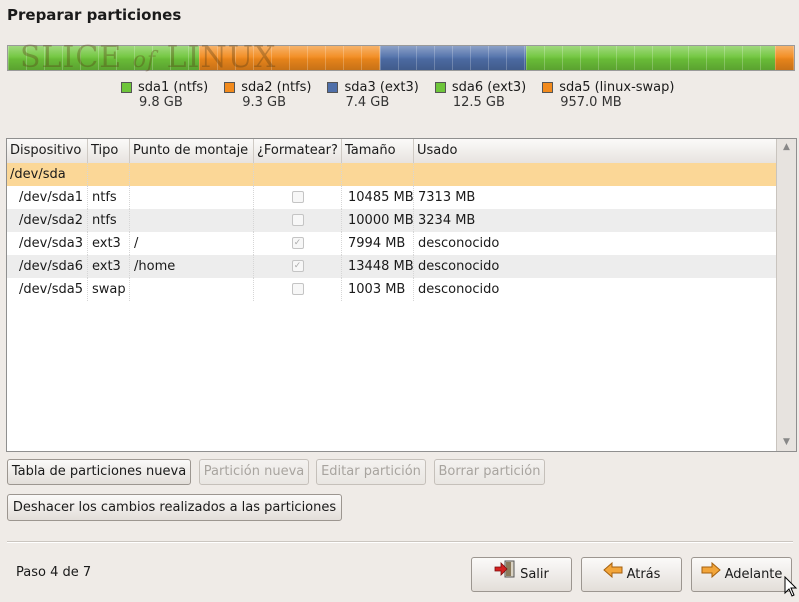  I want to click on back-button: Atrás, so click(631, 574).